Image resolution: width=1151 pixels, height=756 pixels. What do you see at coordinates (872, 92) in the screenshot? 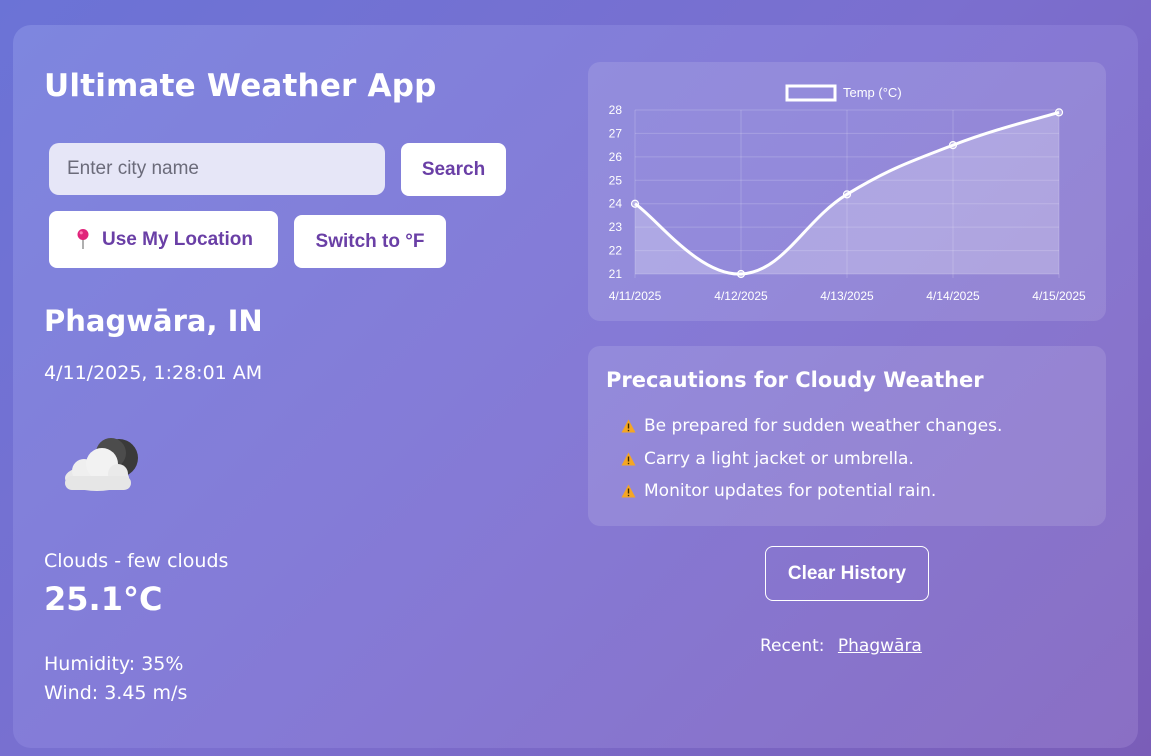
I see `legend-label: Temp (°C)` at bounding box center [872, 92].